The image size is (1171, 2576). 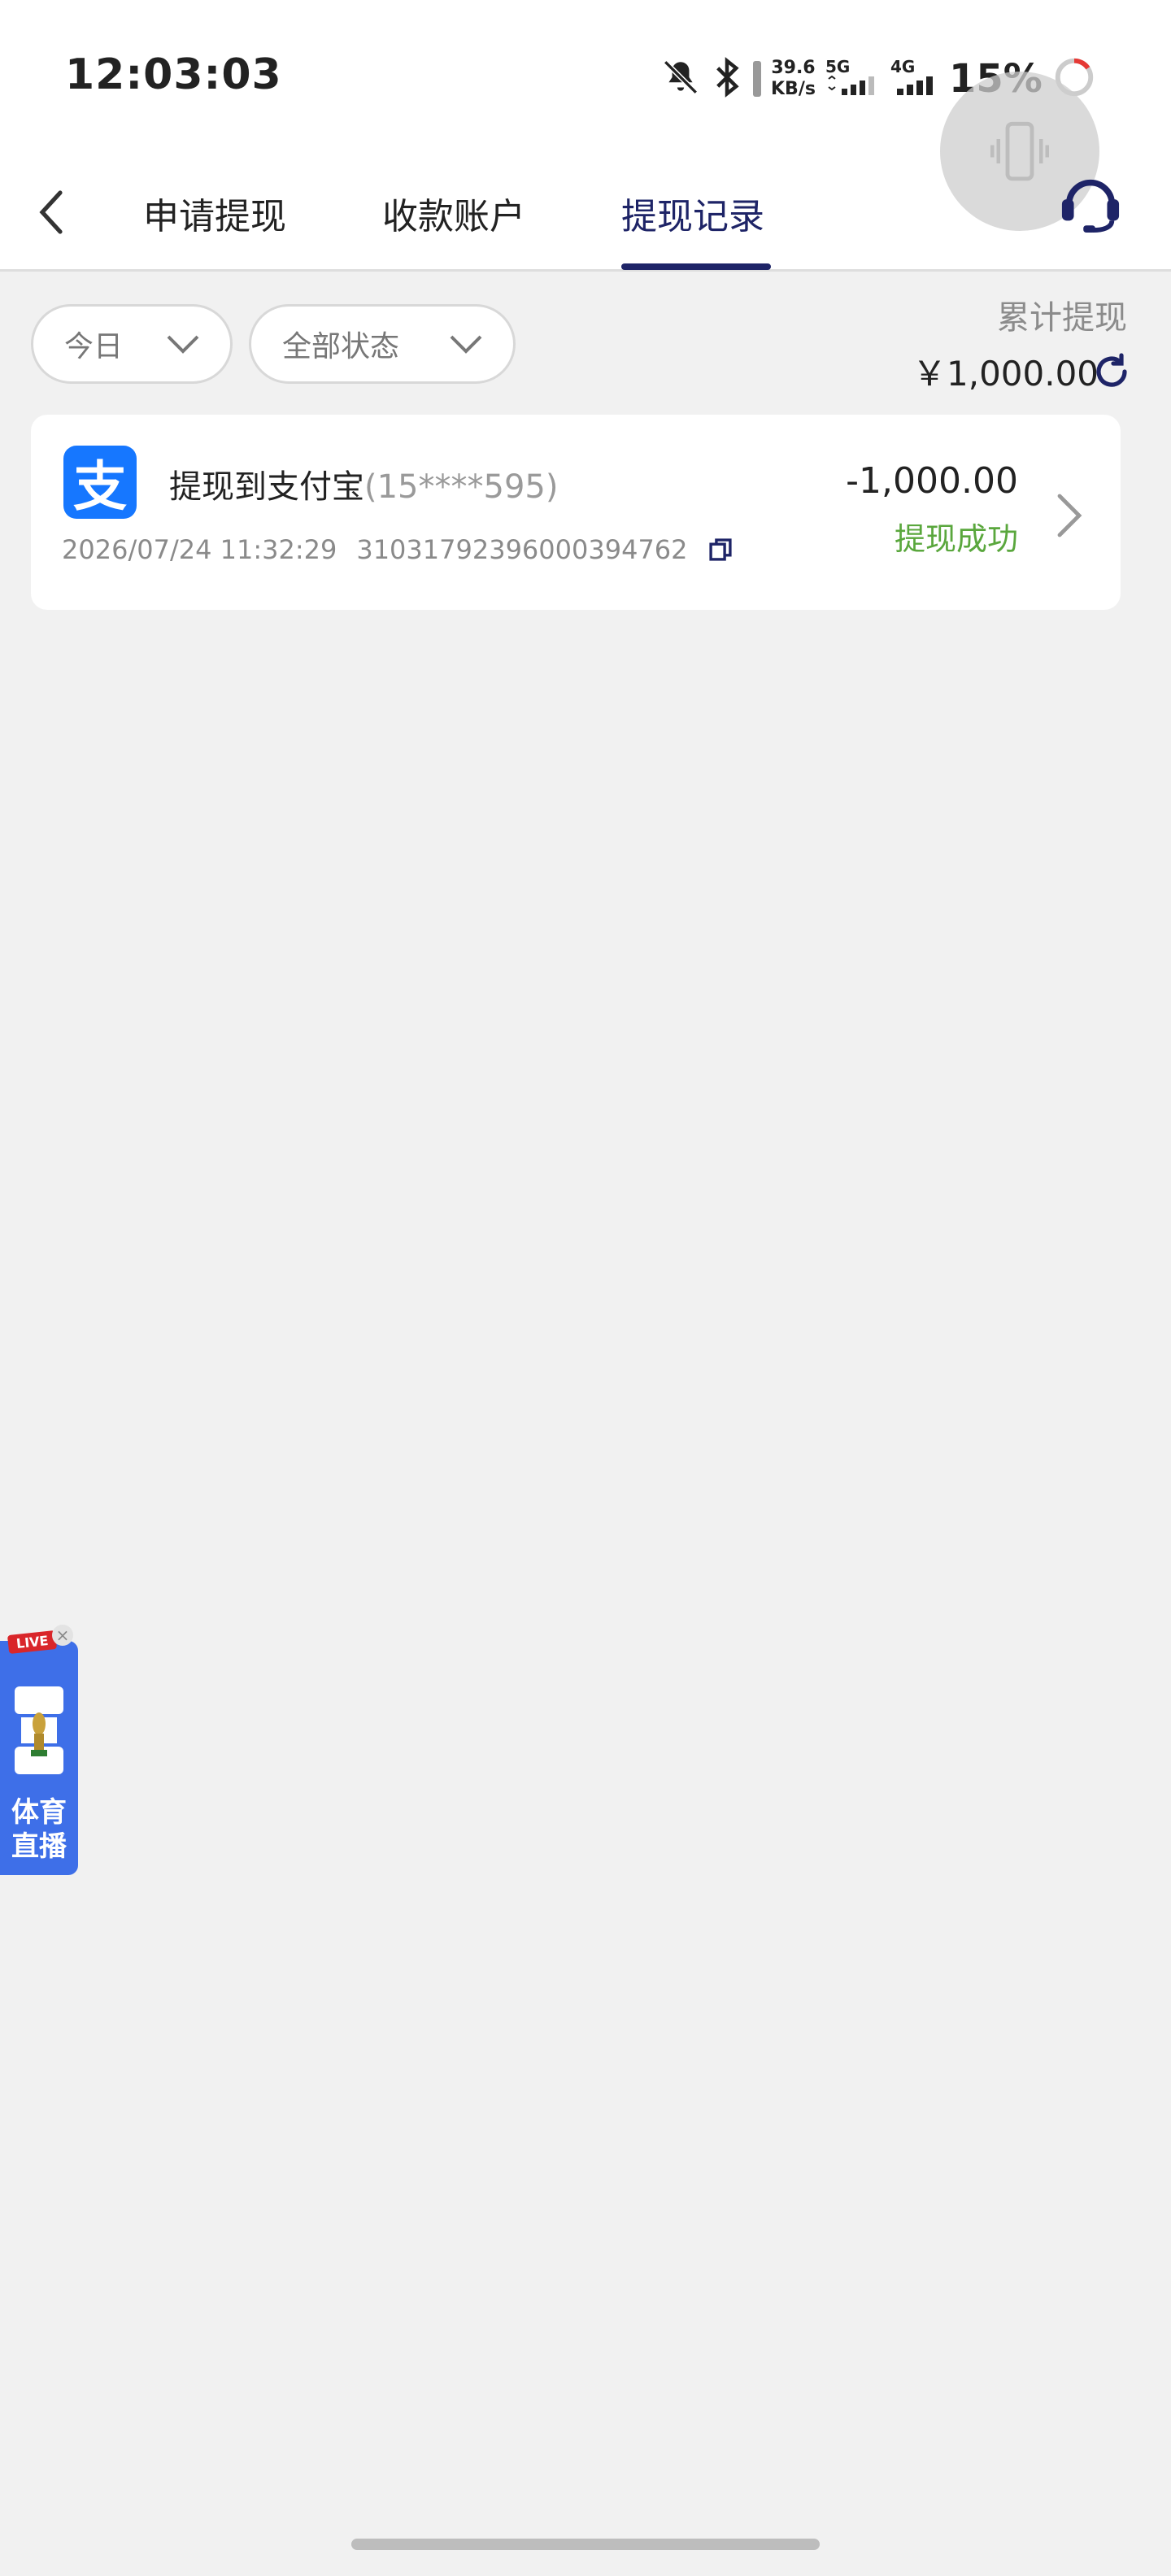 What do you see at coordinates (199, 550) in the screenshot?
I see `record-datetime: 2026/07/24 11:32:29` at bounding box center [199, 550].